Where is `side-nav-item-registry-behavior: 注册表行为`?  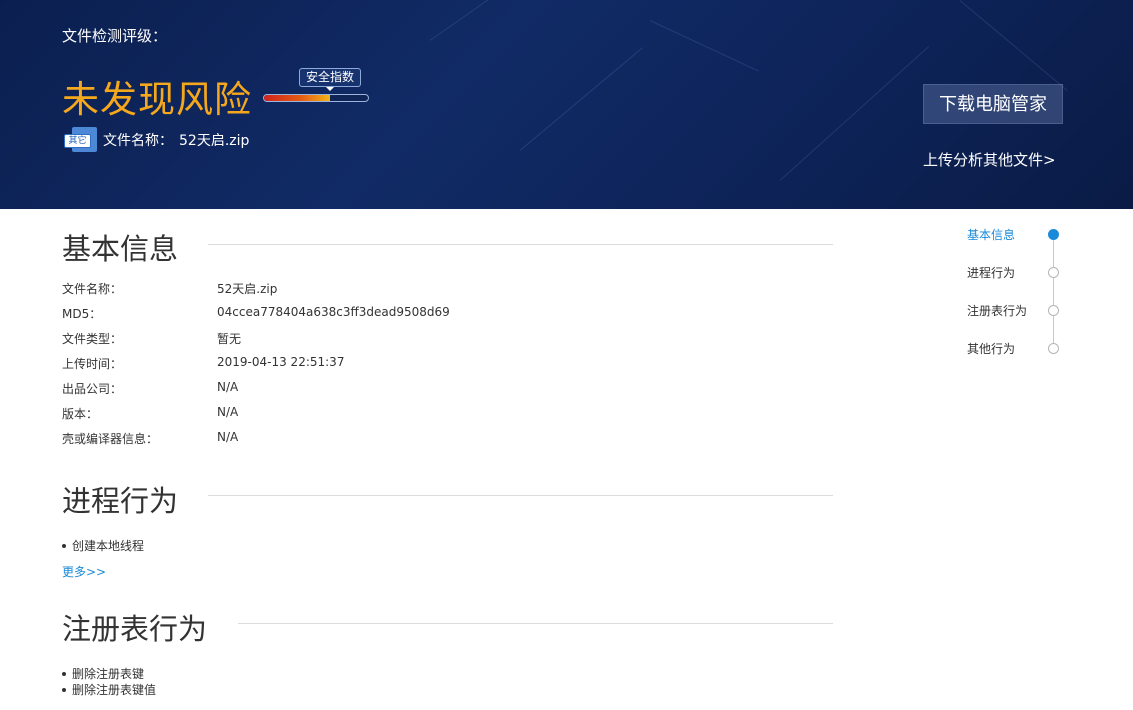 side-nav-item-registry-behavior: 注册表行为 is located at coordinates (997, 310).